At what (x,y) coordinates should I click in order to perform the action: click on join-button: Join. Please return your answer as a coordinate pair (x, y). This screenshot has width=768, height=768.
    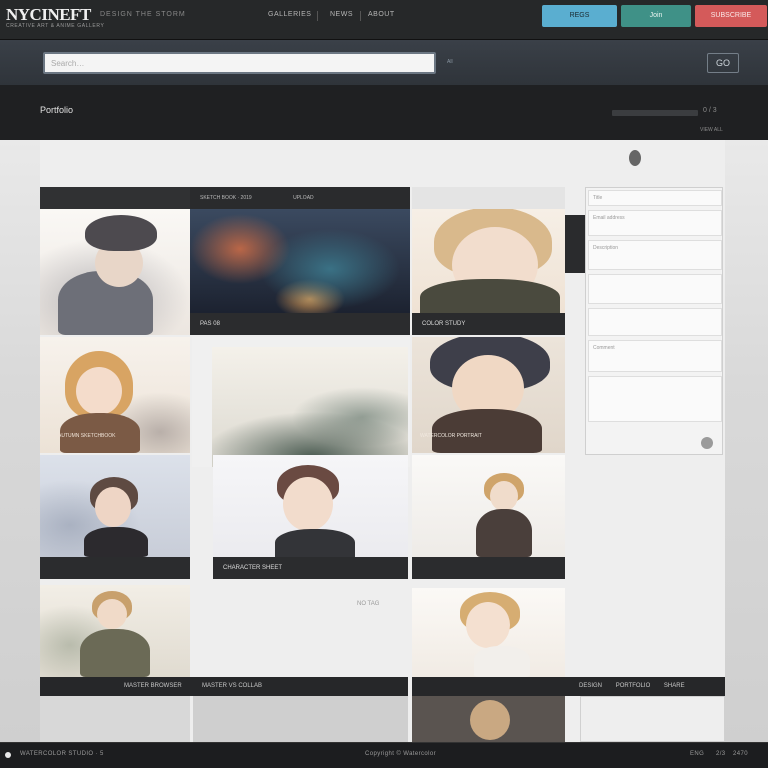
    Looking at the image, I should click on (656, 16).